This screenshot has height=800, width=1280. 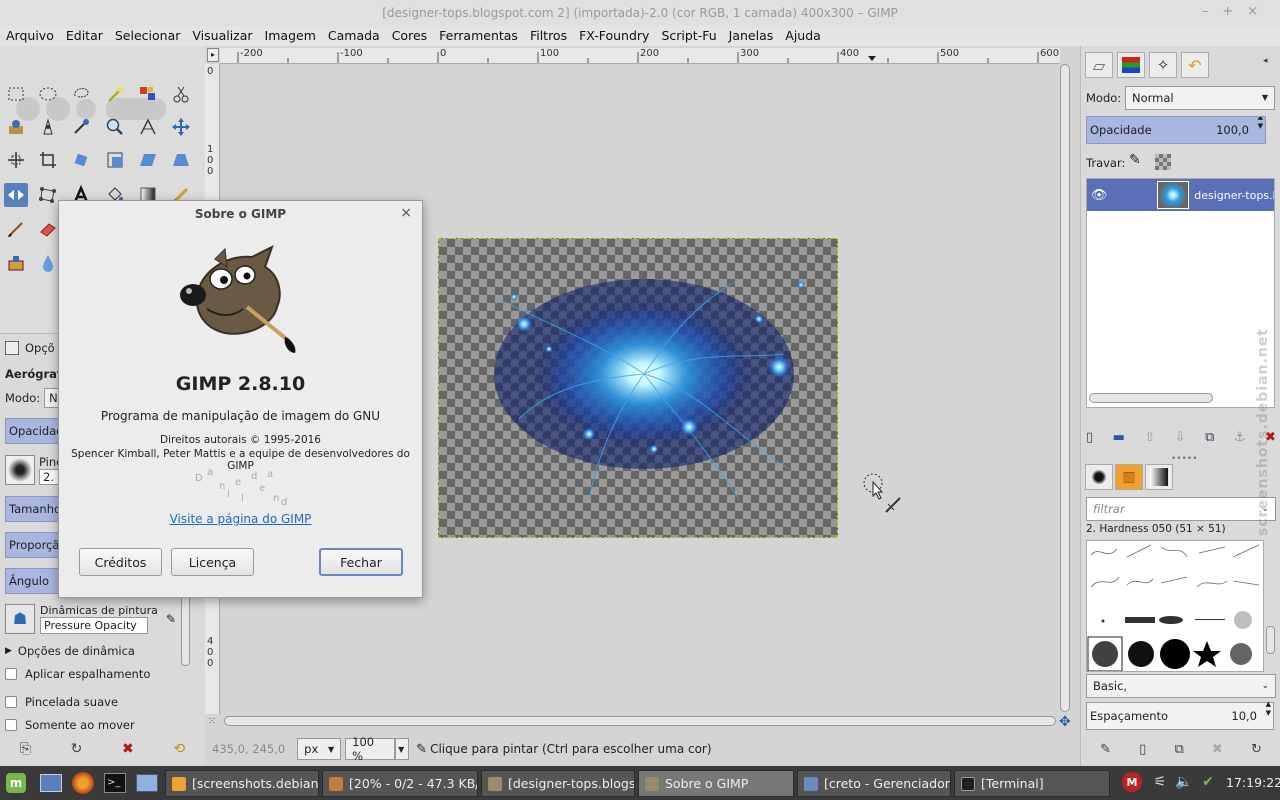 I want to click on menu-selecionar: Selecionar, so click(x=148, y=36).